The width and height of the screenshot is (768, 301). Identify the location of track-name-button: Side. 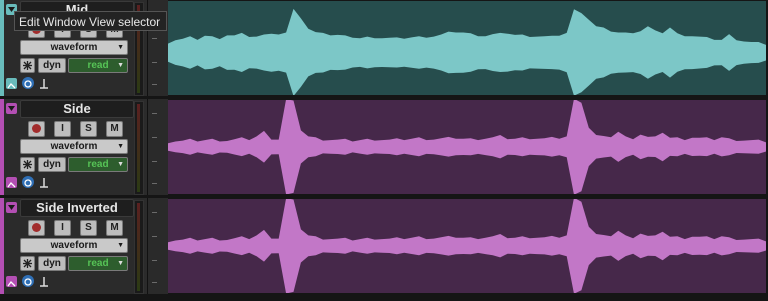
(77, 109).